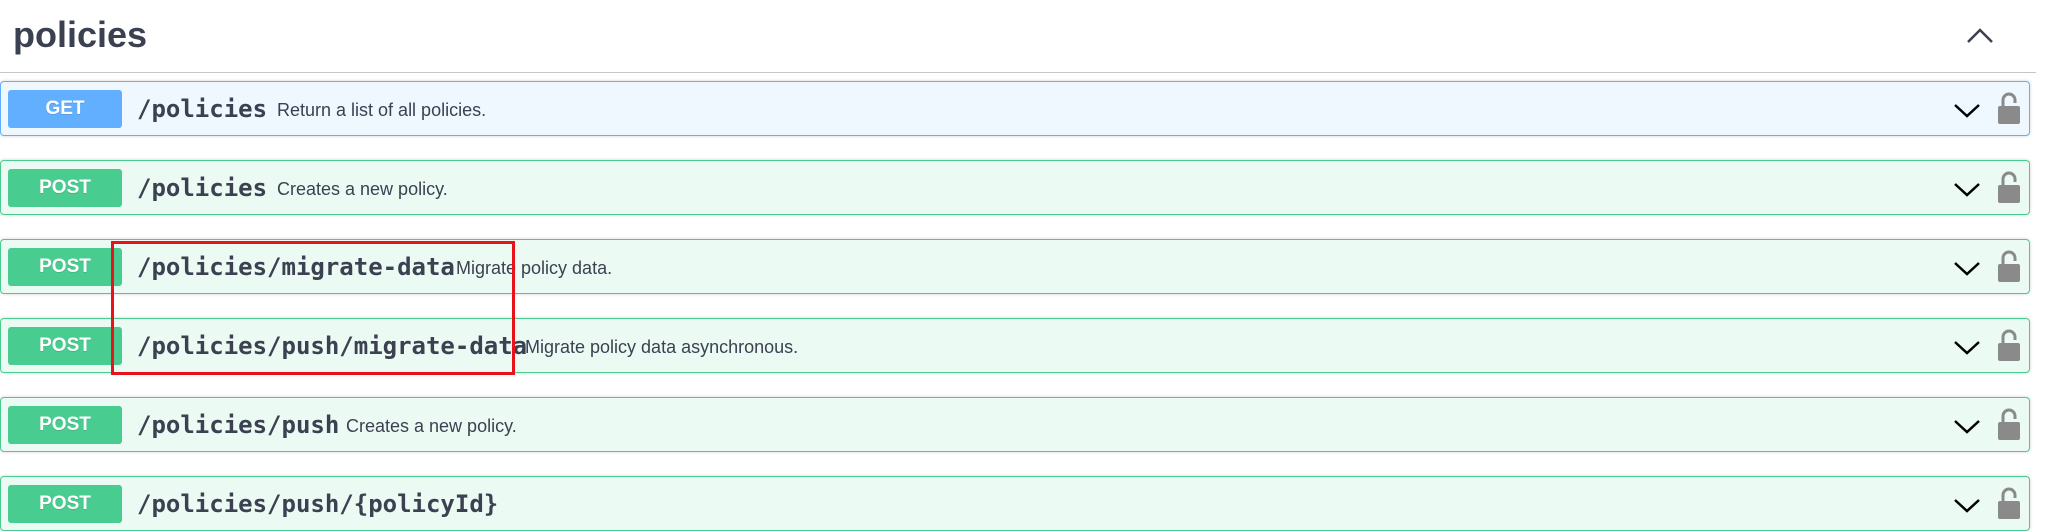 The width and height of the screenshot is (2048, 531). Describe the element at coordinates (1018, 36) in the screenshot. I see `section-header-policies: policies` at that location.